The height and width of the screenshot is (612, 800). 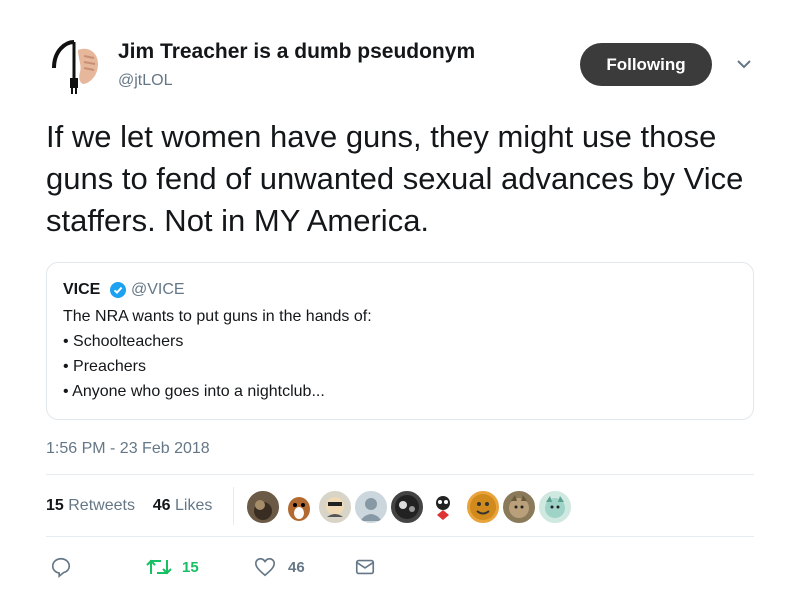 I want to click on engagement-stats: 15 Retweets 46 Likes, so click(x=129, y=506).